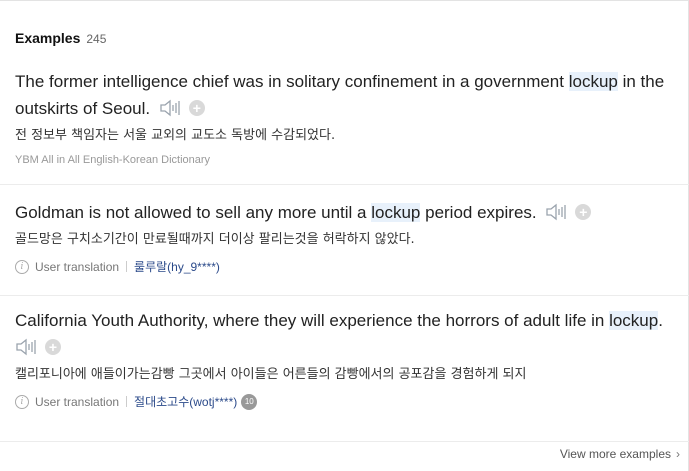 The width and height of the screenshot is (689, 471). Describe the element at coordinates (215, 239) in the screenshot. I see `korean-translation: 골드망은 구치소기간이 만료될때까지 더이상 팔리는것을 허락하지 않았다.` at that location.